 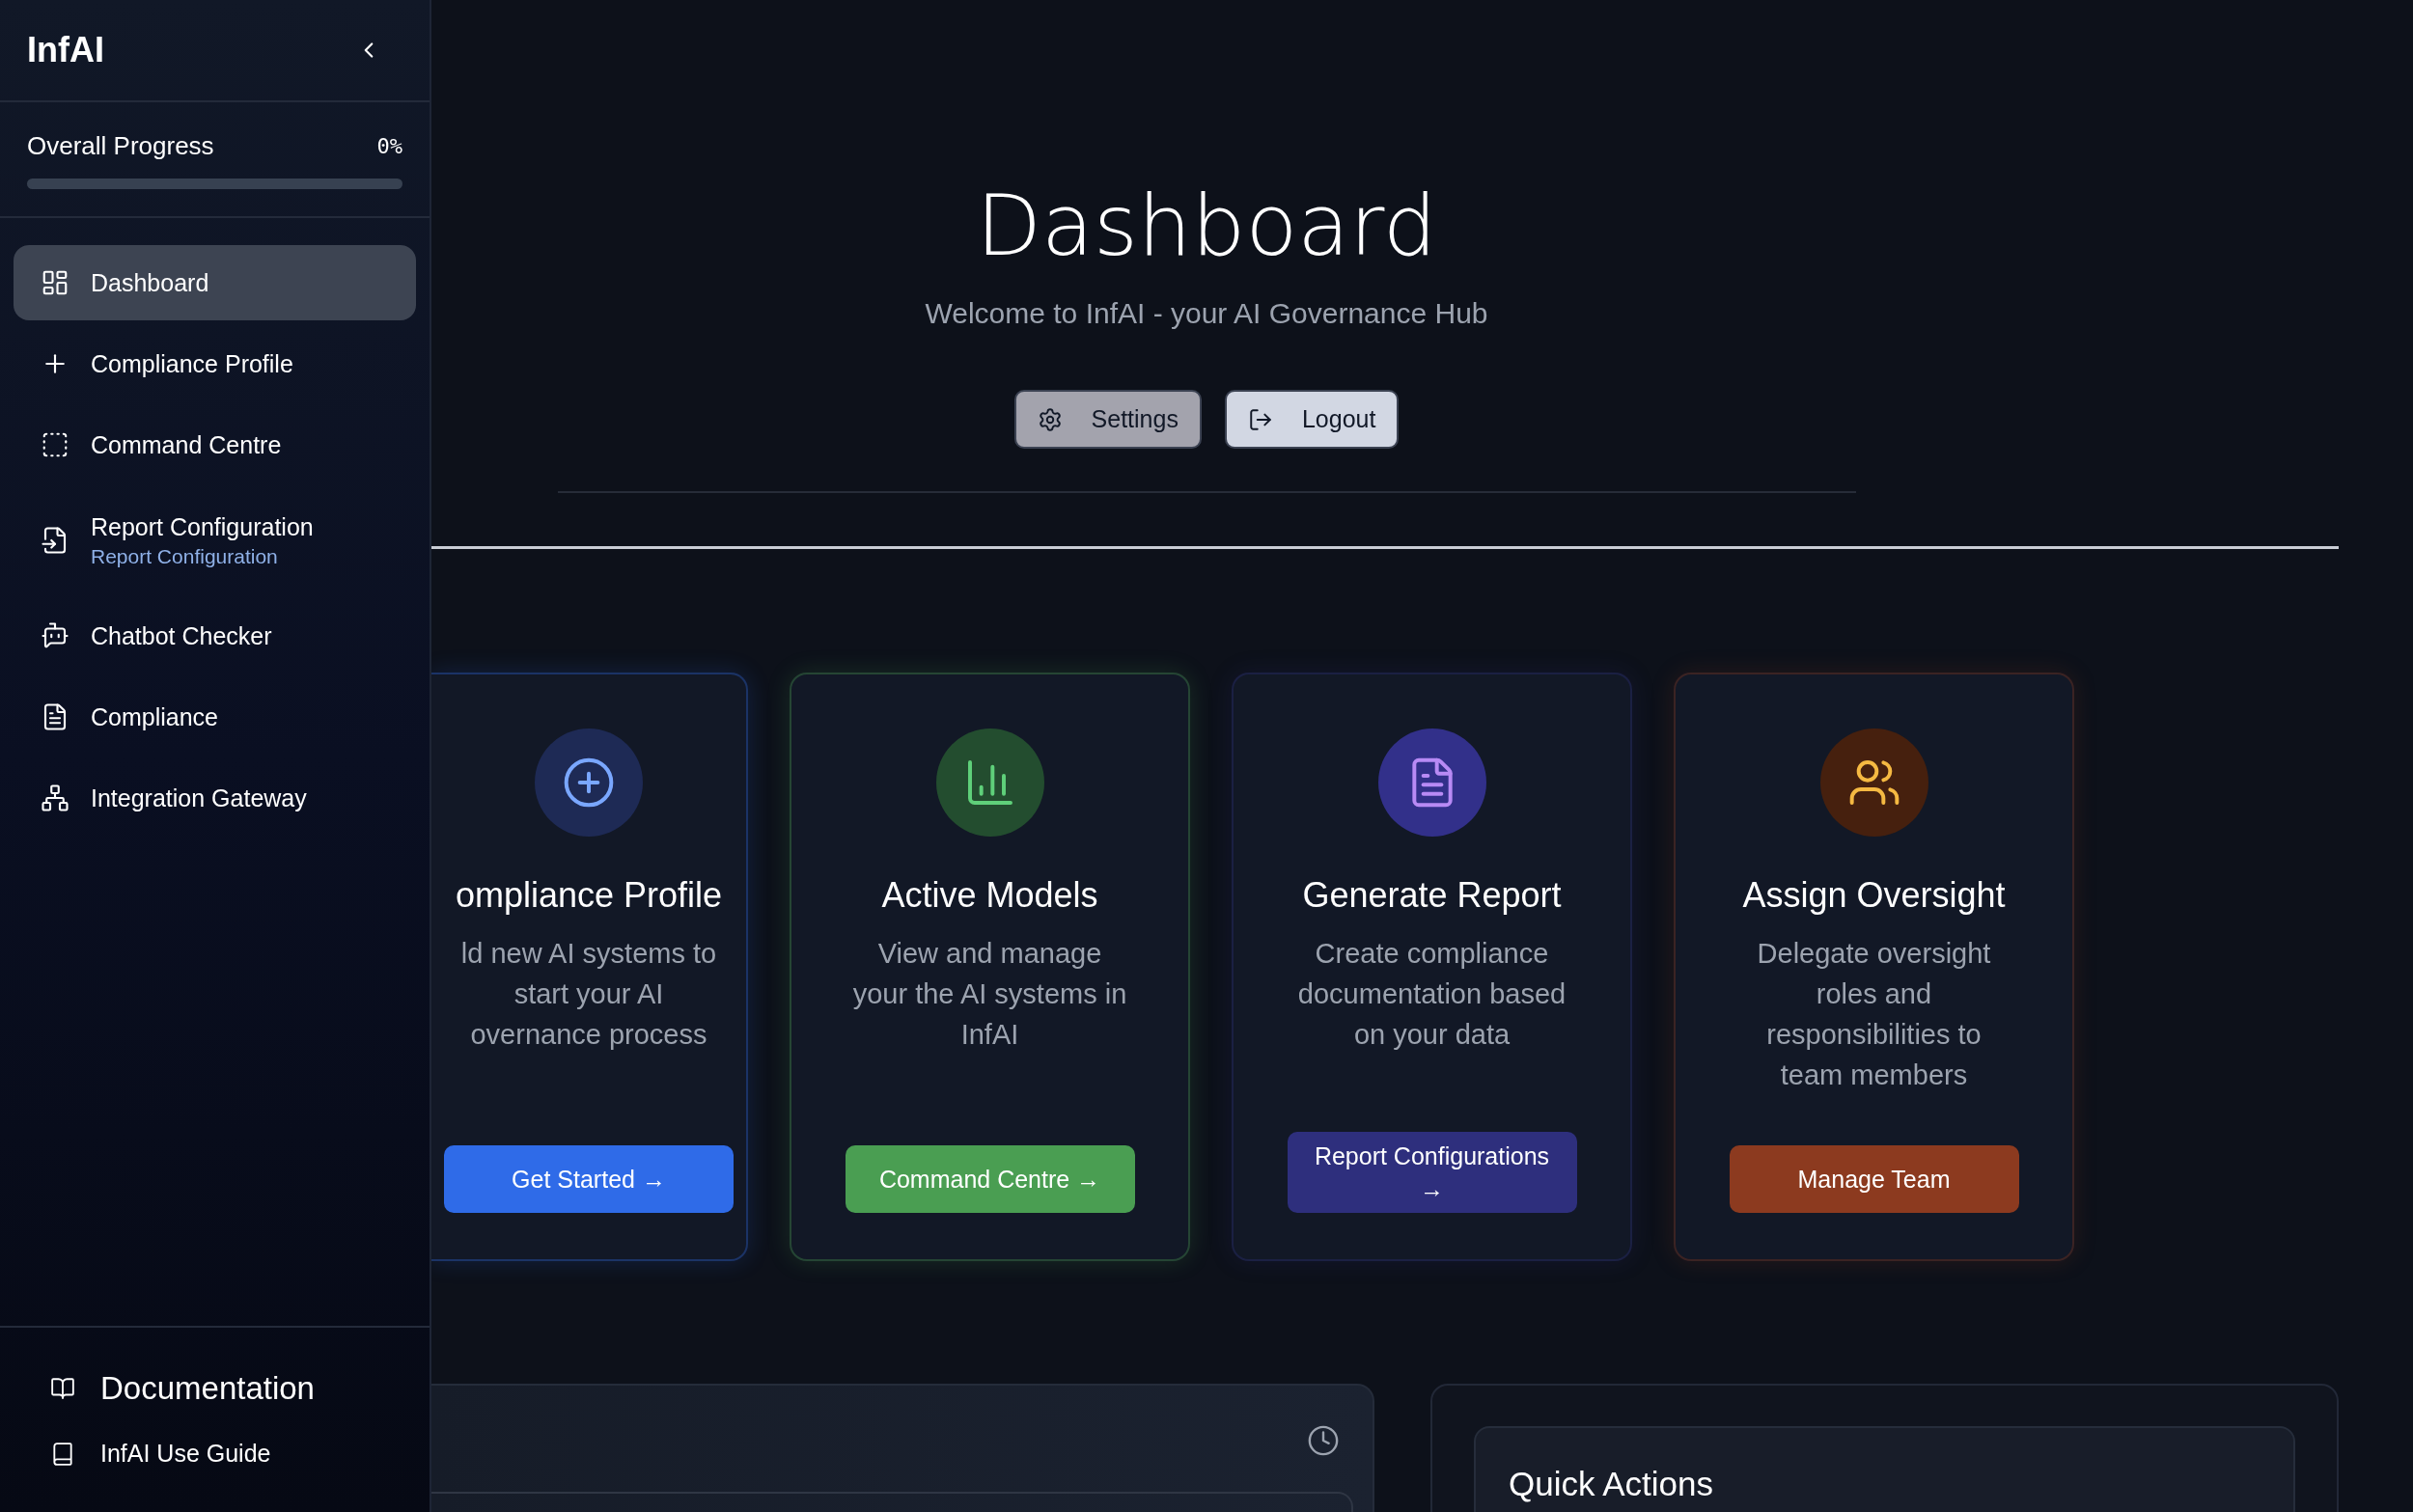 What do you see at coordinates (186, 444) in the screenshot?
I see `nav-label: Command Centre` at bounding box center [186, 444].